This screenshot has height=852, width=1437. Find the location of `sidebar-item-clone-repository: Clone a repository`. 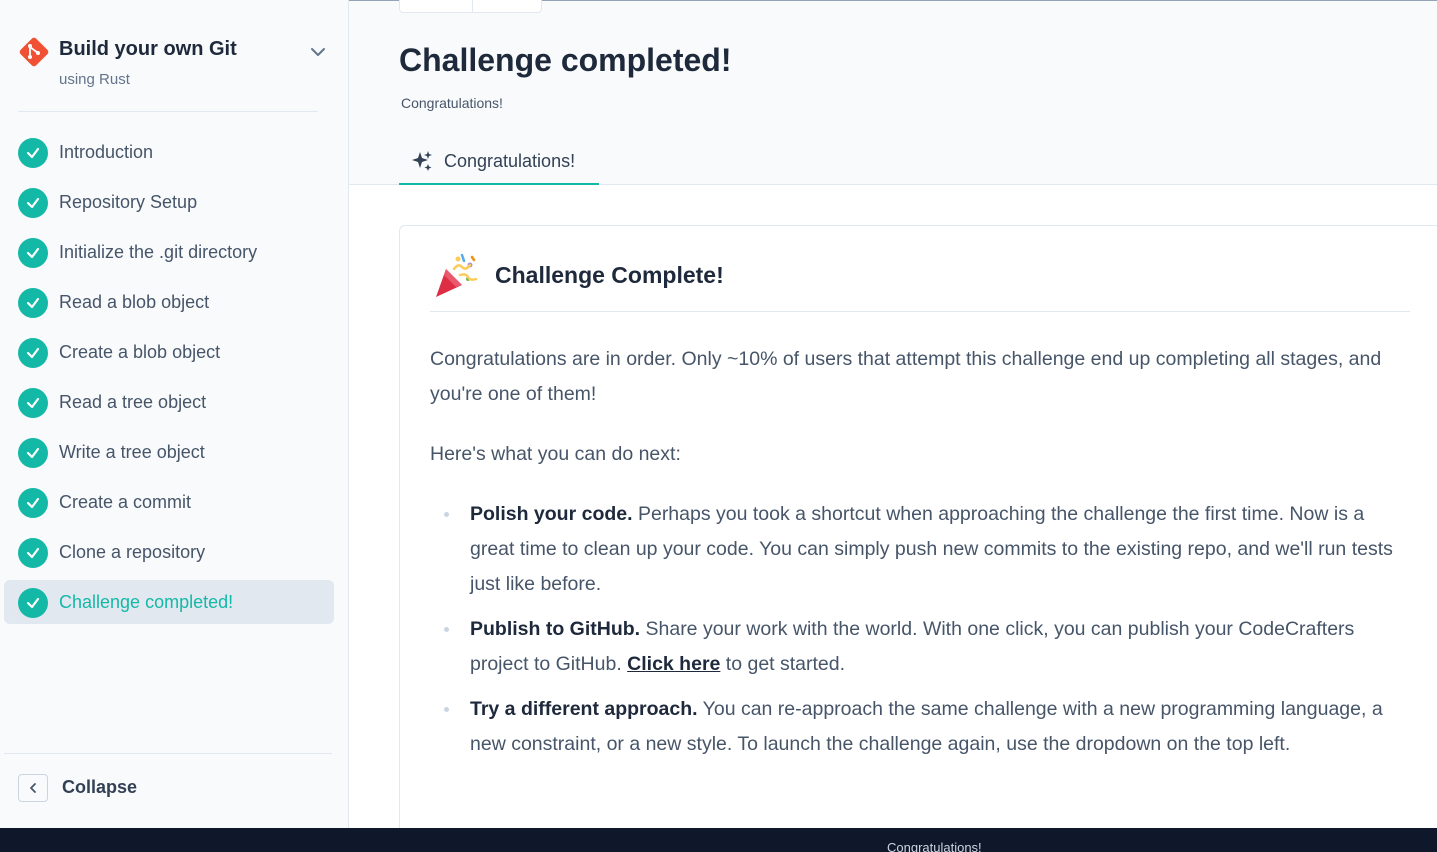

sidebar-item-clone-repository: Clone a repository is located at coordinates (169, 552).